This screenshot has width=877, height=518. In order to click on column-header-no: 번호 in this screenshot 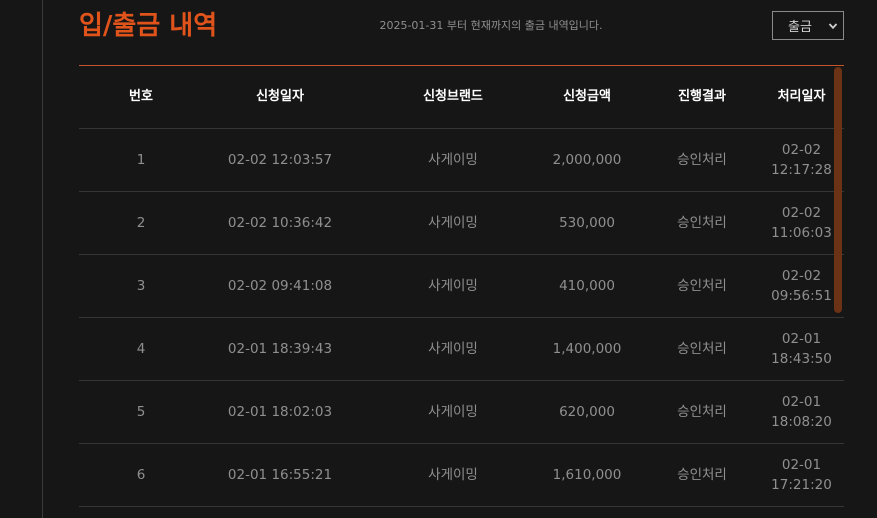, I will do `click(141, 96)`.